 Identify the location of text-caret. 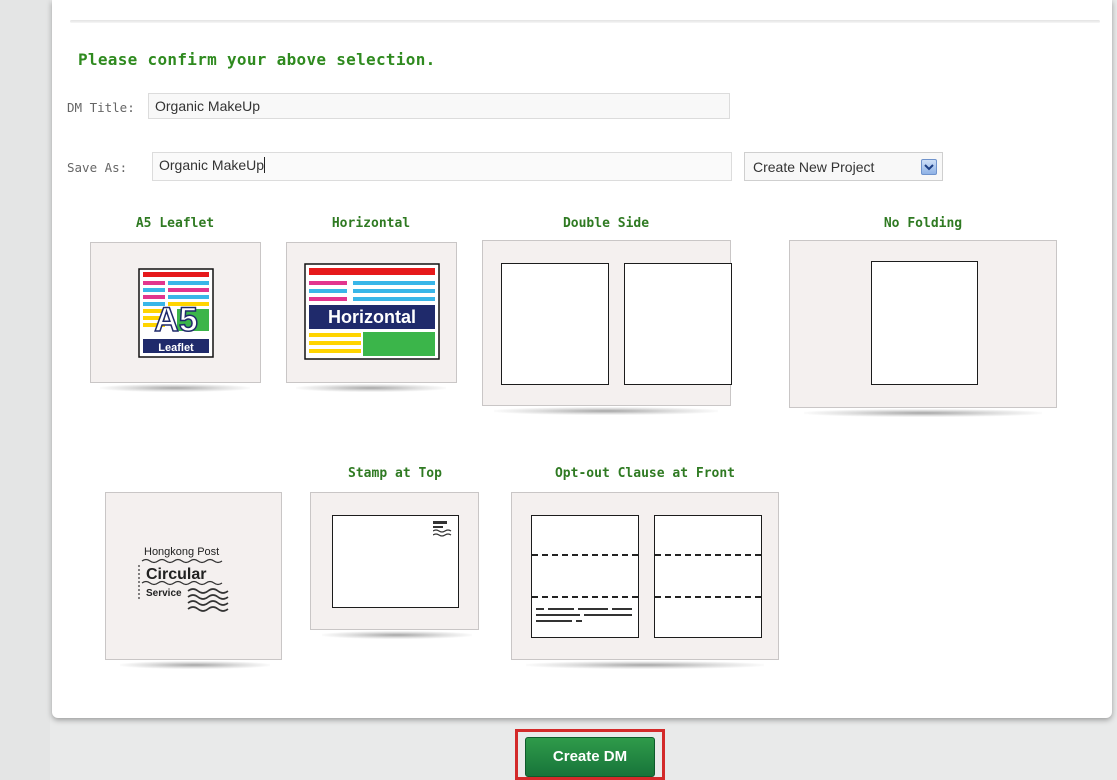
(265, 165).